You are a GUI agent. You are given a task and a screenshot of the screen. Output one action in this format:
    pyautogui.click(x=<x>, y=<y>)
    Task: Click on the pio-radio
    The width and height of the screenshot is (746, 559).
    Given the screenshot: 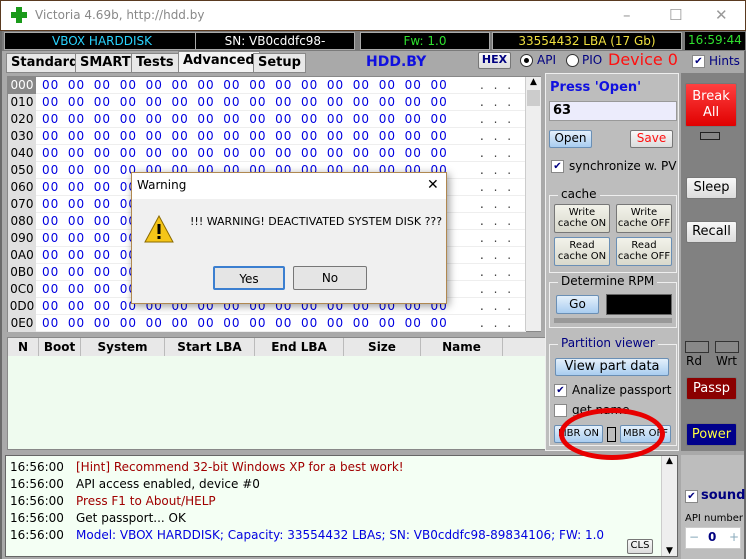 What is the action you would take?
    pyautogui.click(x=572, y=60)
    